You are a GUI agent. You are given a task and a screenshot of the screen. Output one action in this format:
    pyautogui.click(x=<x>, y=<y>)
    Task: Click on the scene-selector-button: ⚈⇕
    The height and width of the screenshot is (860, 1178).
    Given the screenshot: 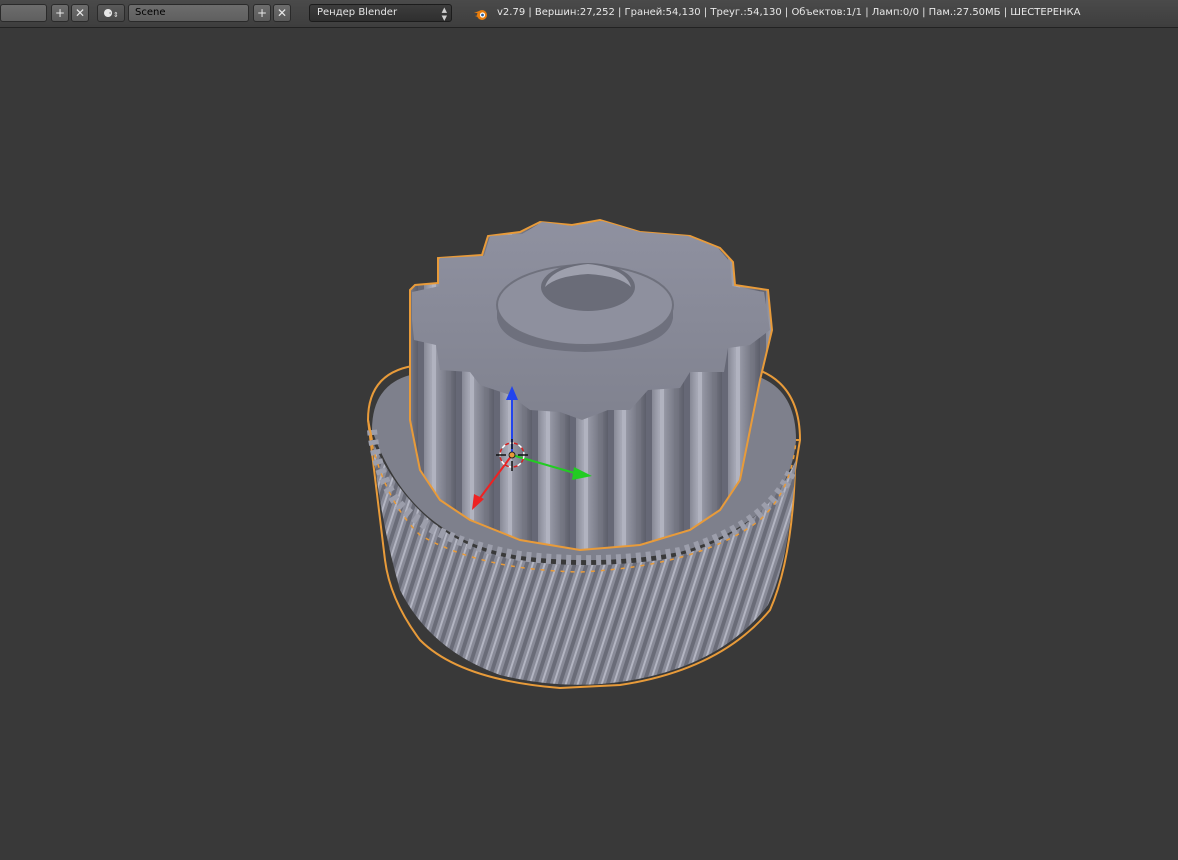 What is the action you would take?
    pyautogui.click(x=111, y=13)
    